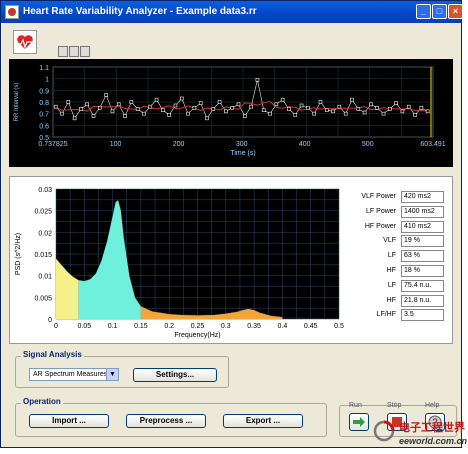  Describe the element at coordinates (12, 12) in the screenshot. I see `app-icon` at that location.